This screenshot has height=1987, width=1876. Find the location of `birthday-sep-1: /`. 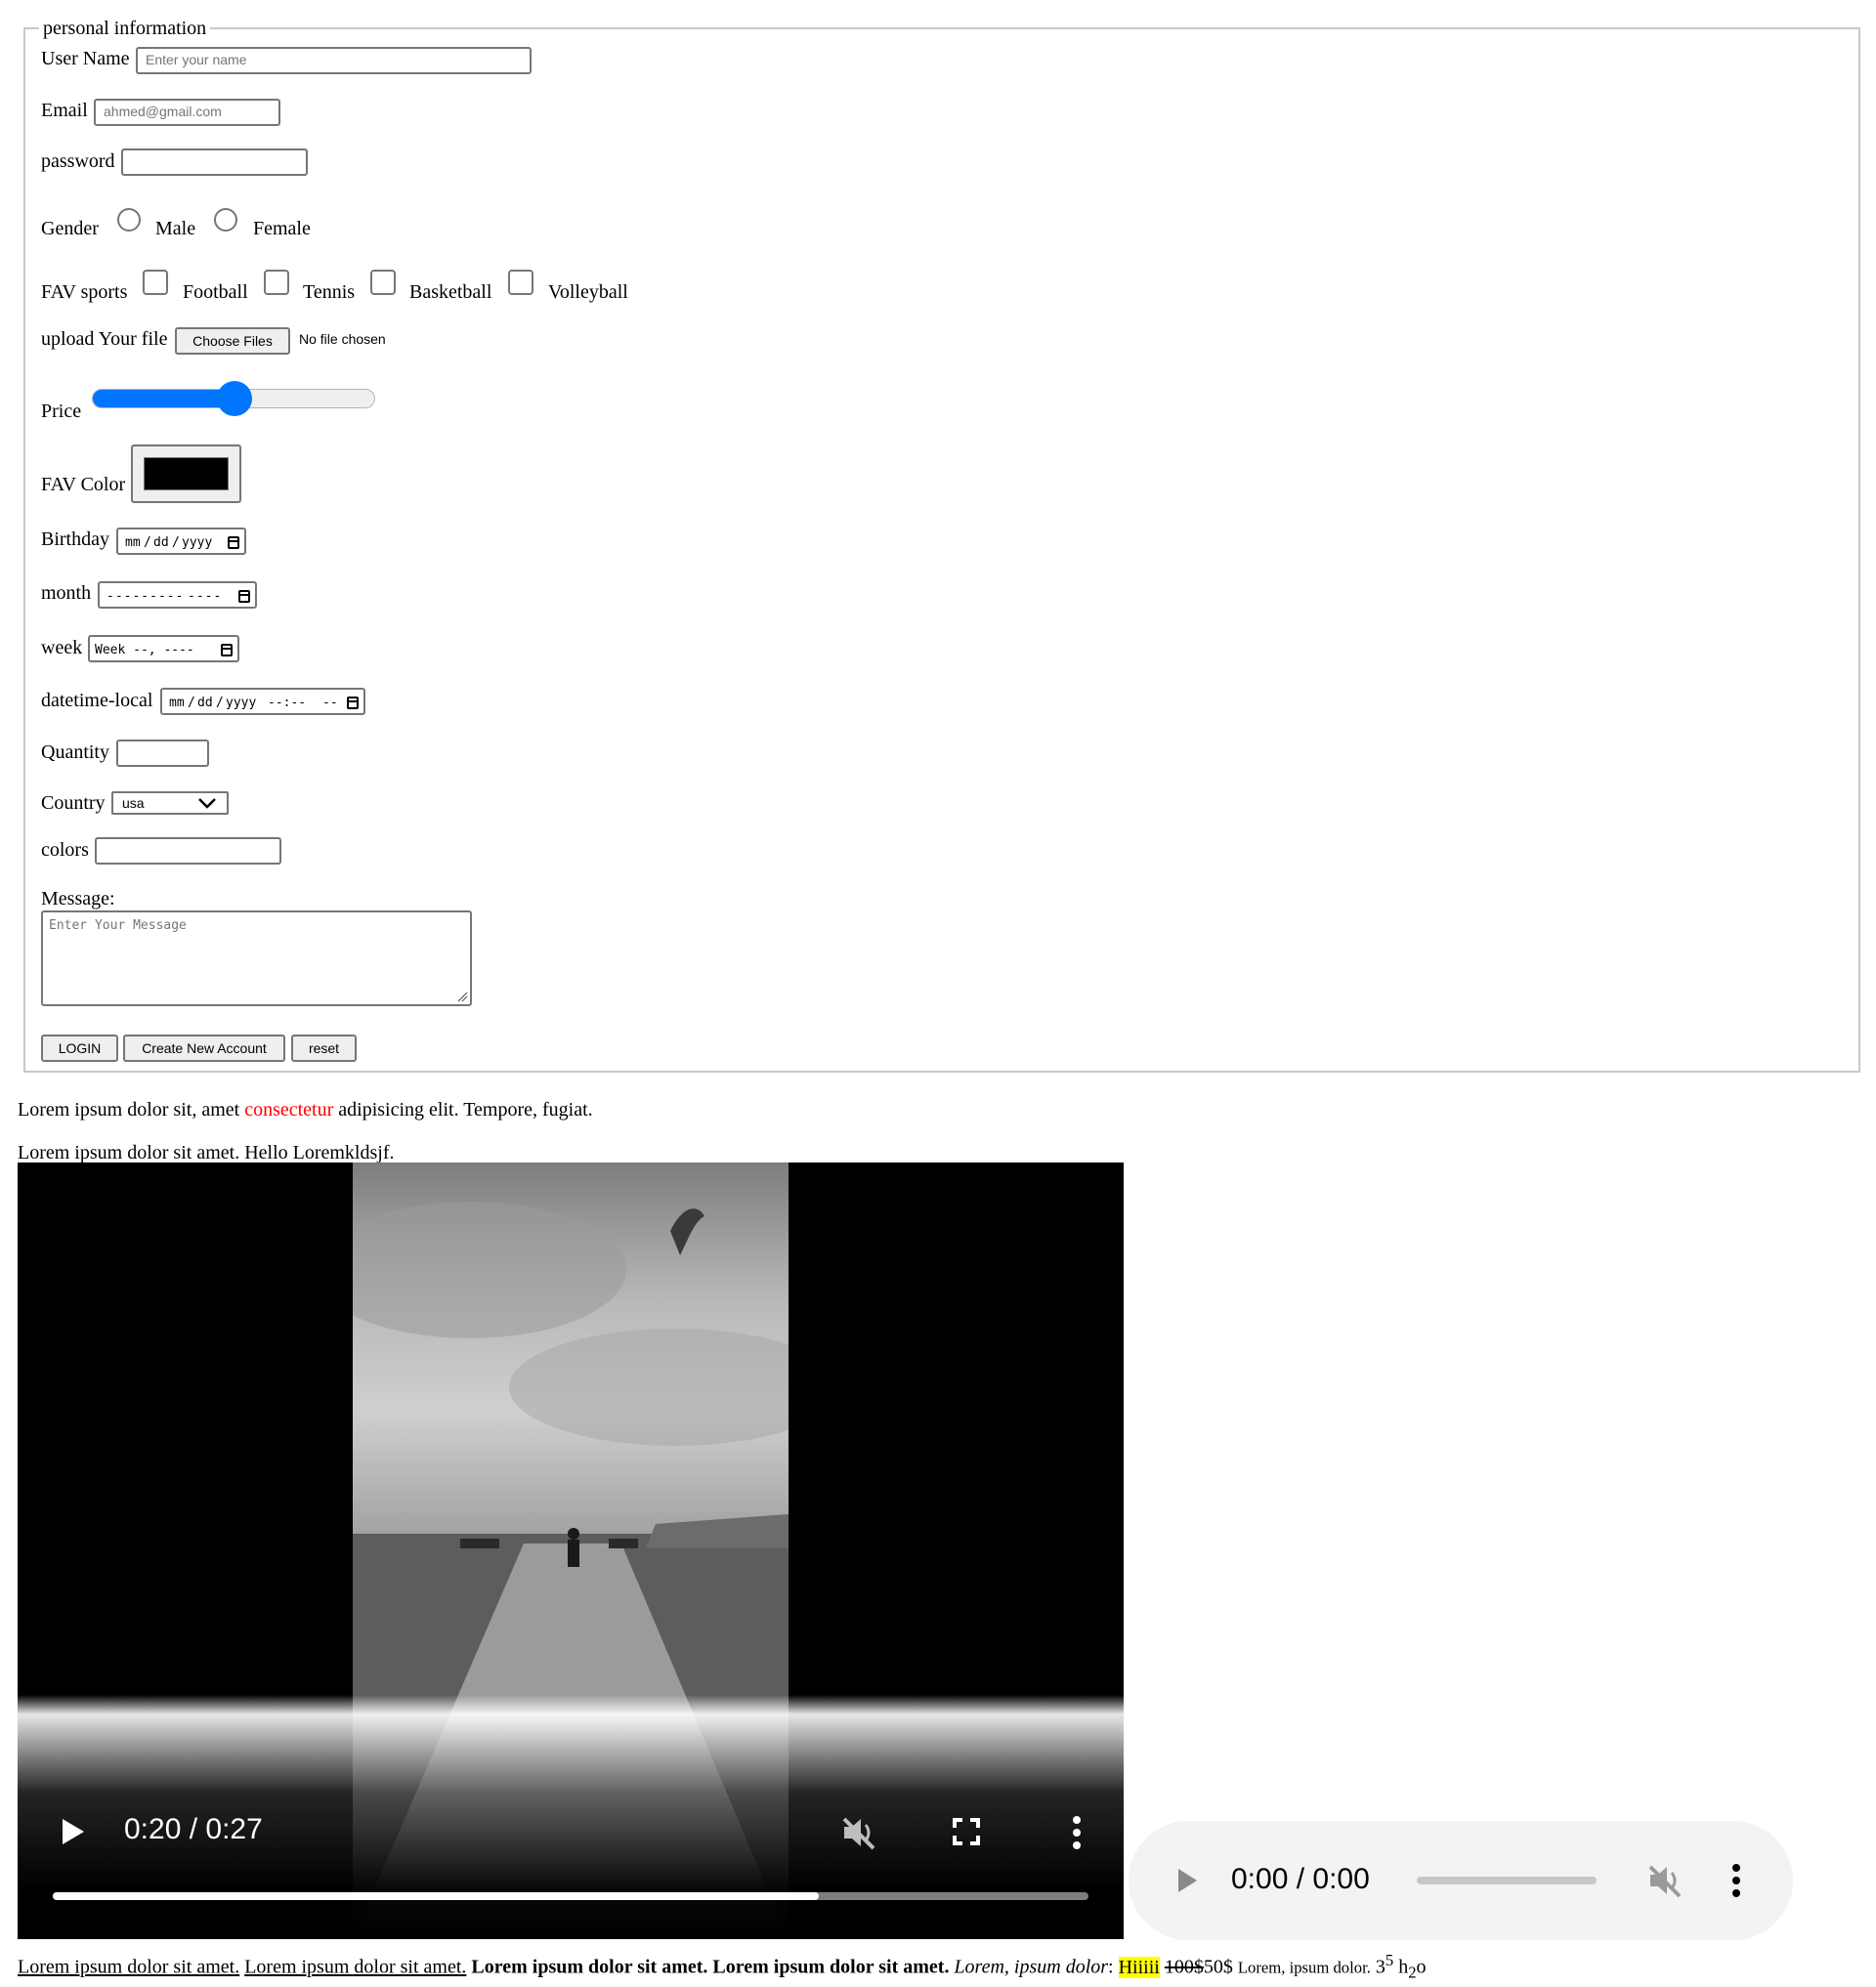

birthday-sep-1: / is located at coordinates (147, 542).